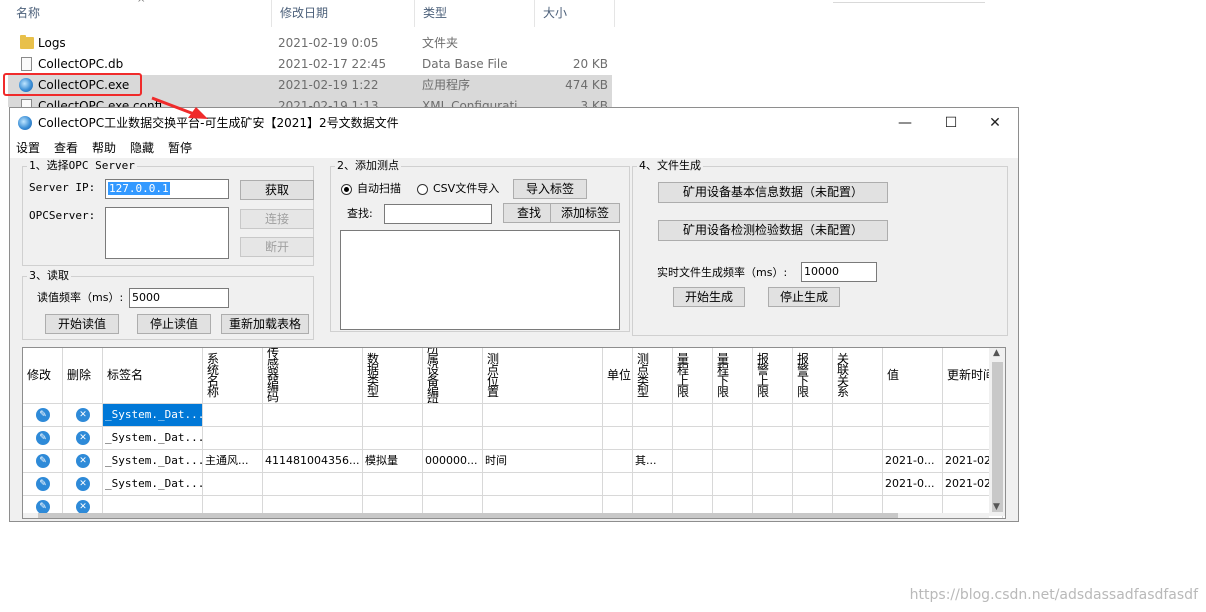 The height and width of the screenshot is (612, 1206). I want to click on minimize-button: —, so click(905, 123).